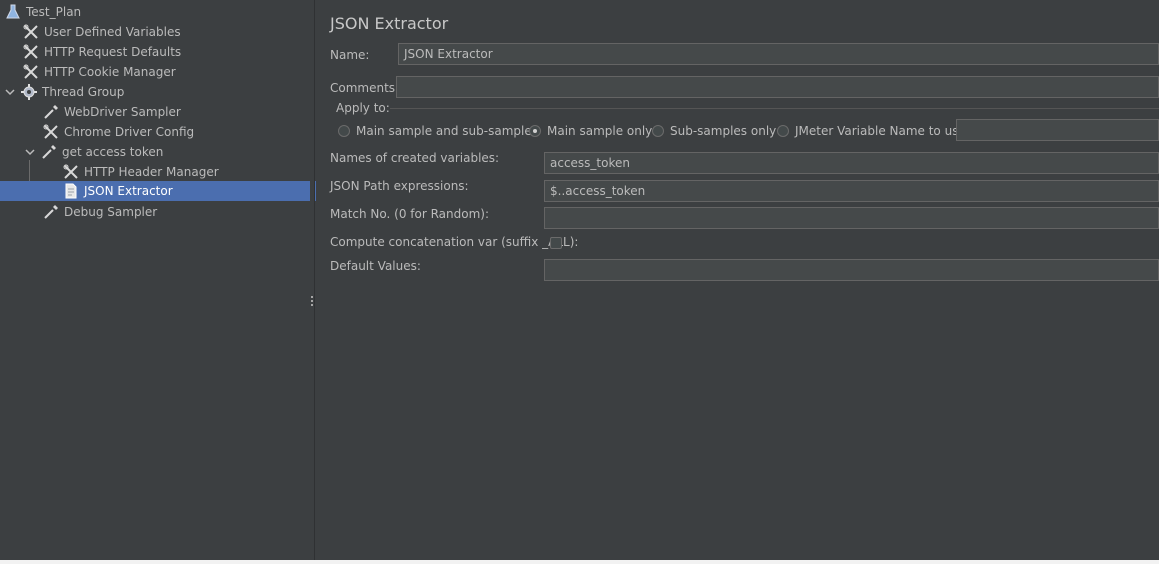  I want to click on tree-item-http-cookie-manager: HTTP Cookie Manager, so click(166, 72).